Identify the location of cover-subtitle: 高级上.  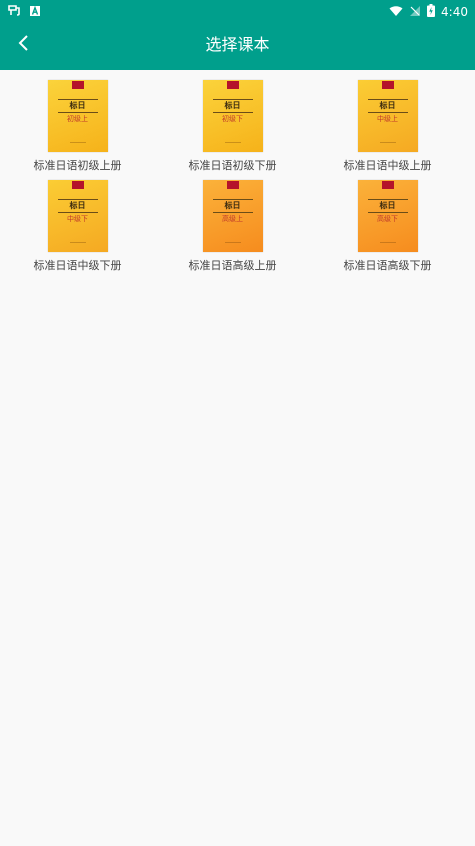
(232, 219).